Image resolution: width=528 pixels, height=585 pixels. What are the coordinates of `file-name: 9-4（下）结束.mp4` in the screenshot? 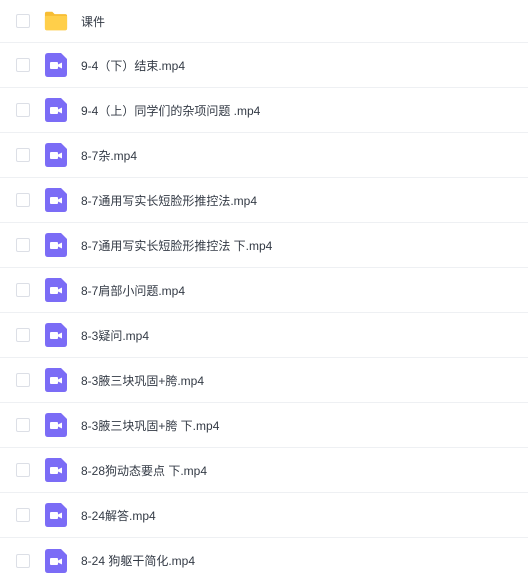 It's located at (133, 65).